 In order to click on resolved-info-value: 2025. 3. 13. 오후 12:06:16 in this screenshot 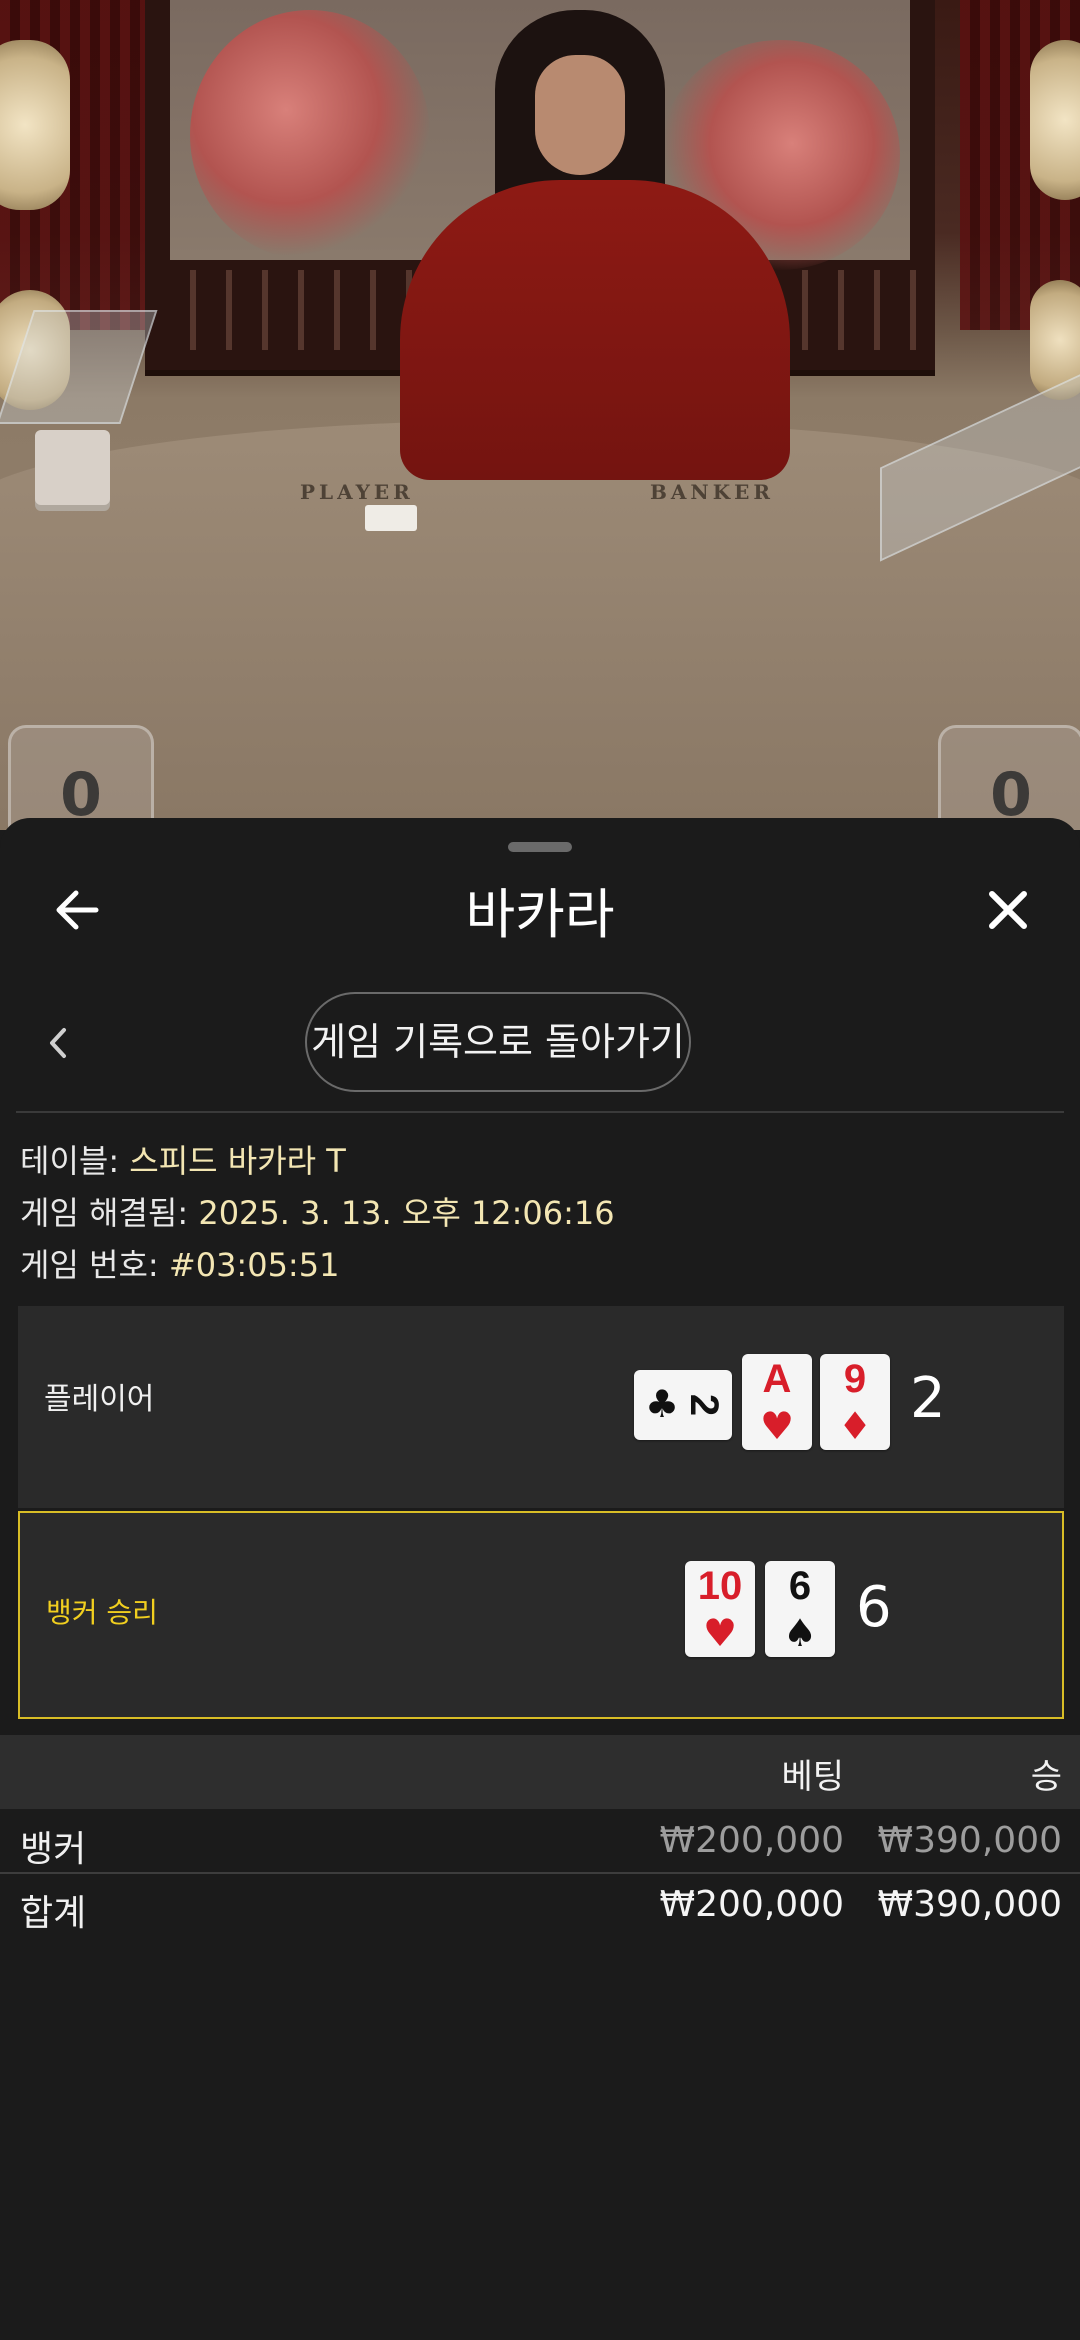, I will do `click(406, 1213)`.